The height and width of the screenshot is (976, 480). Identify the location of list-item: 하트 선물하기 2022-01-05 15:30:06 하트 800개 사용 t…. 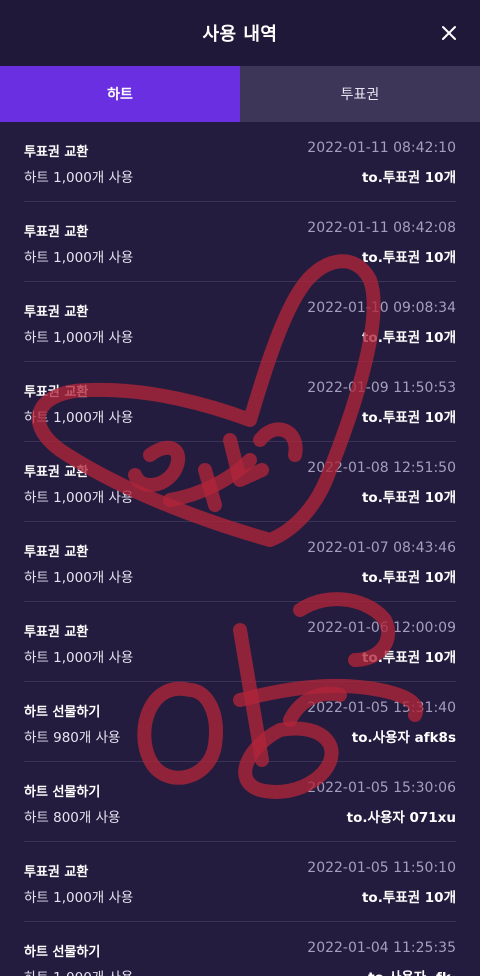
(240, 802).